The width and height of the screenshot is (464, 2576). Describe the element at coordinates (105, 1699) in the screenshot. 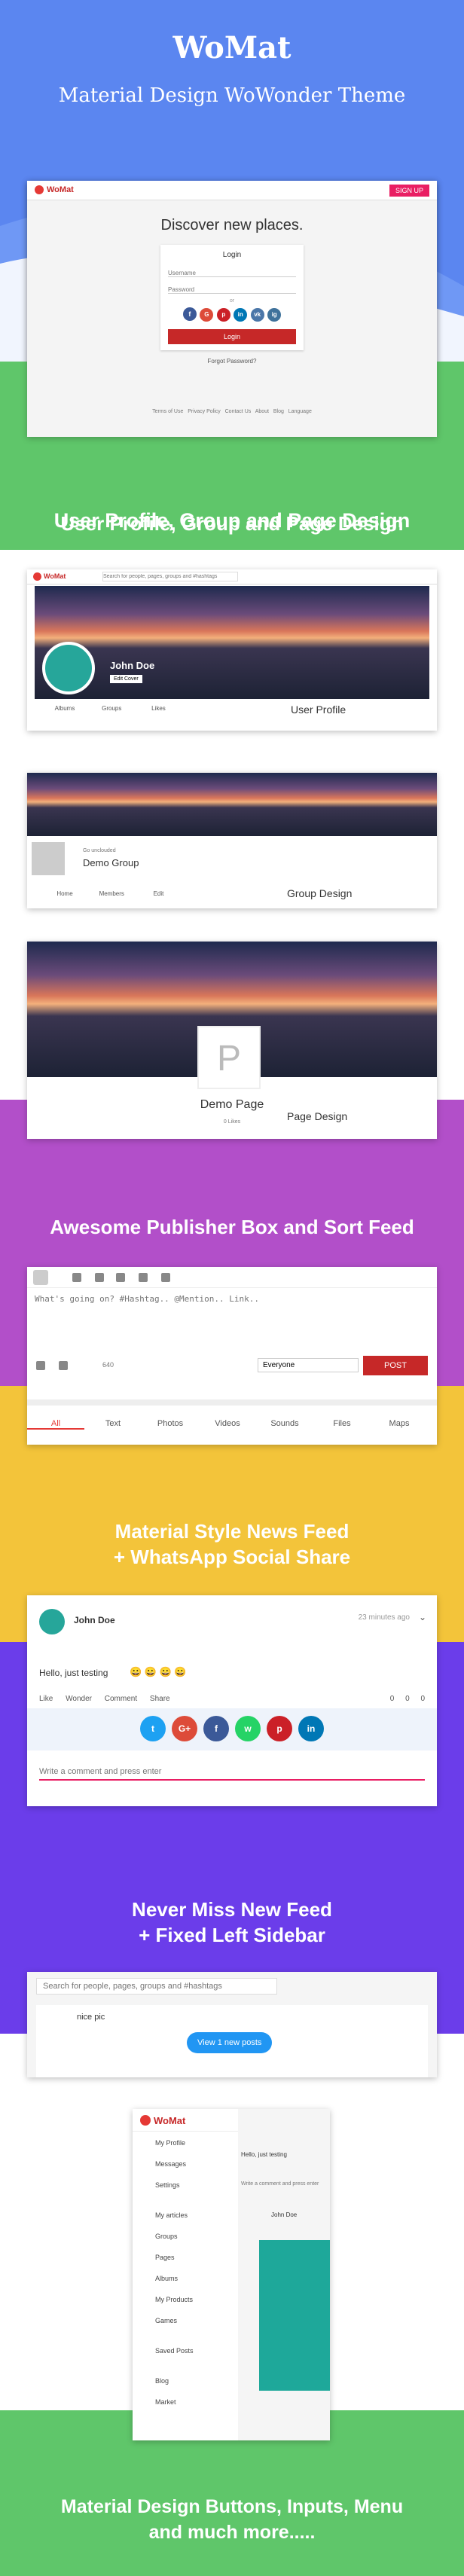

I see `post-actions: Like Wonder Comment Share` at that location.